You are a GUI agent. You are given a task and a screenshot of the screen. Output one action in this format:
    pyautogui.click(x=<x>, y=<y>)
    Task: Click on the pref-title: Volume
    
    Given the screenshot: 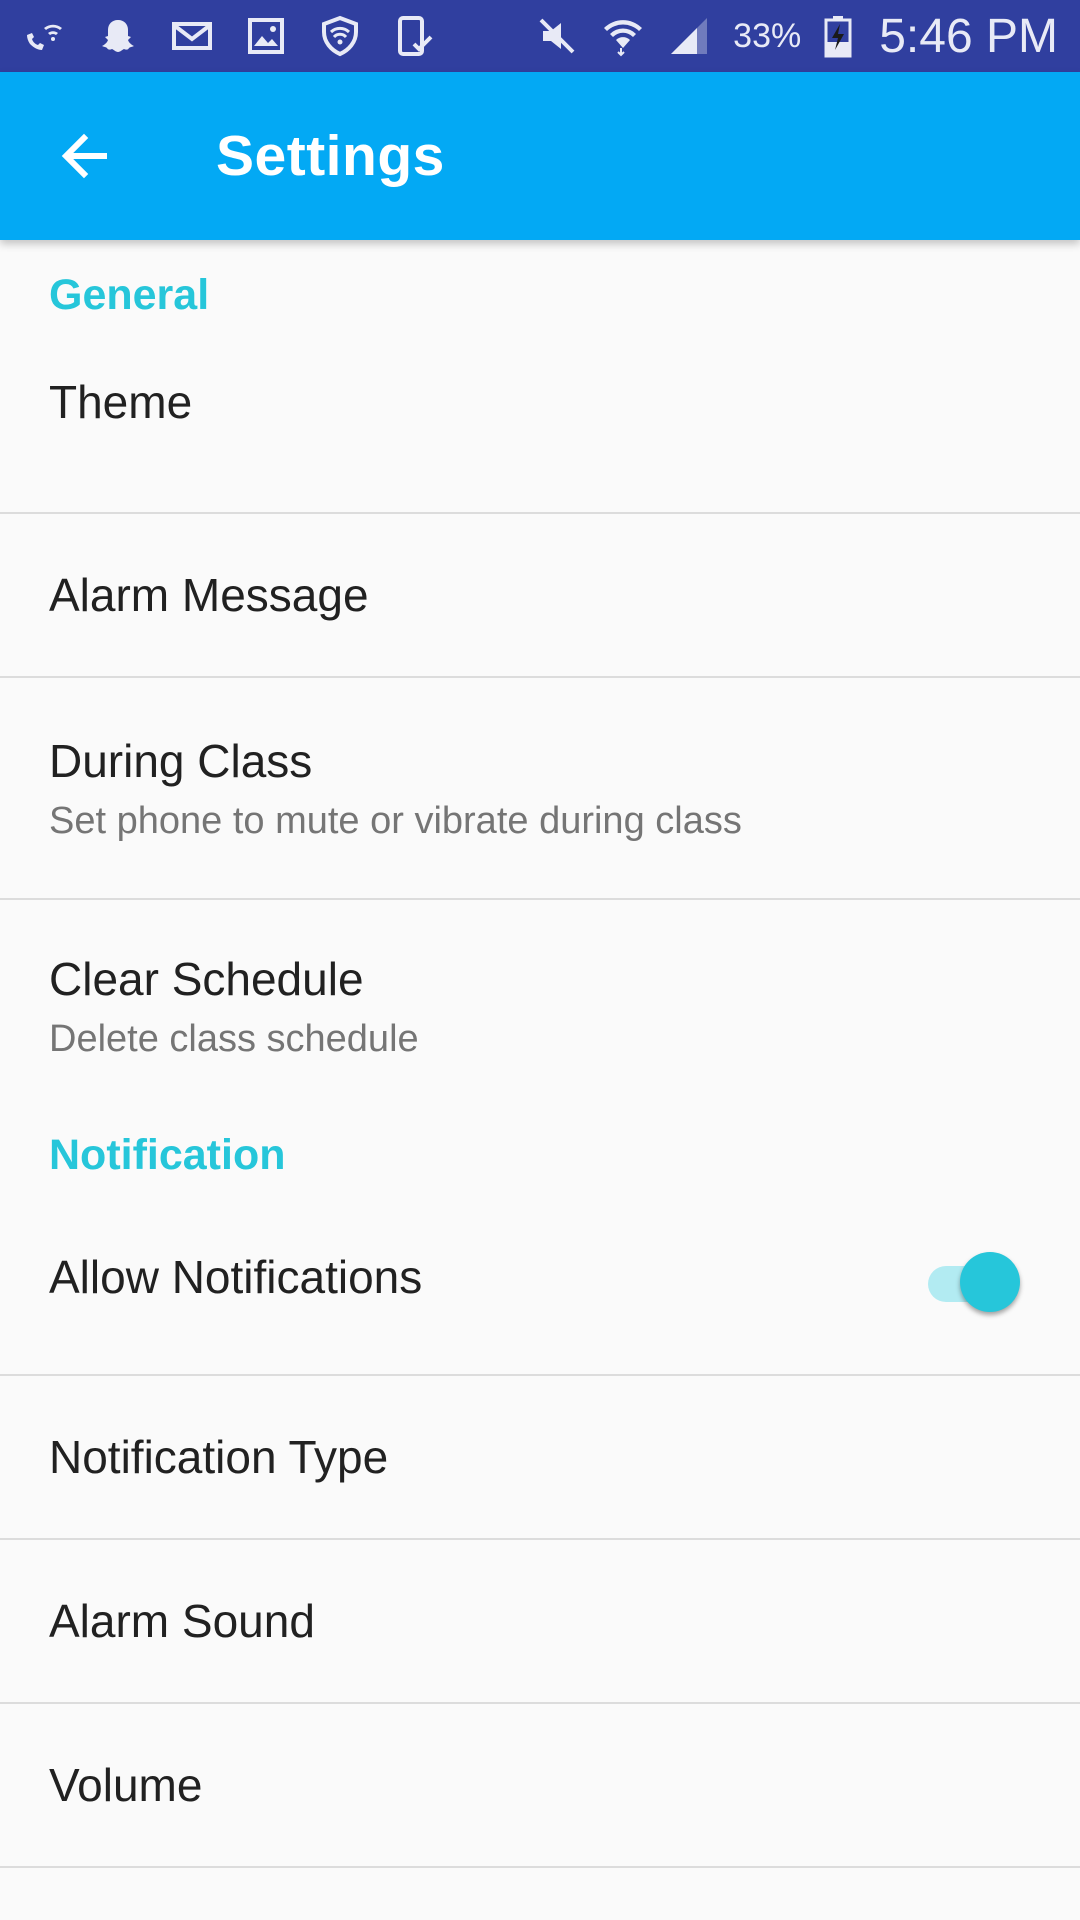 What is the action you would take?
    pyautogui.click(x=126, y=1785)
    